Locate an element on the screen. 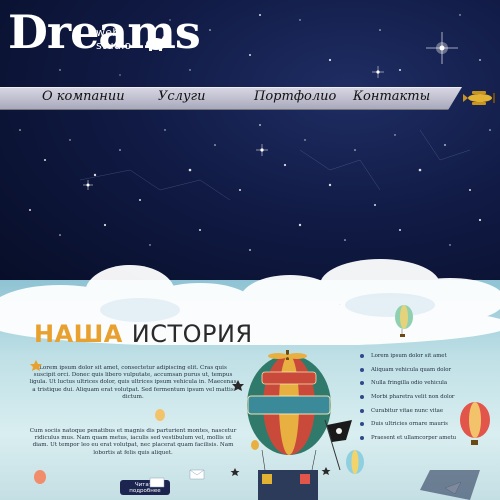 The image size is (500, 500). title-part-history: ИСТОРИЯ is located at coordinates (192, 334).